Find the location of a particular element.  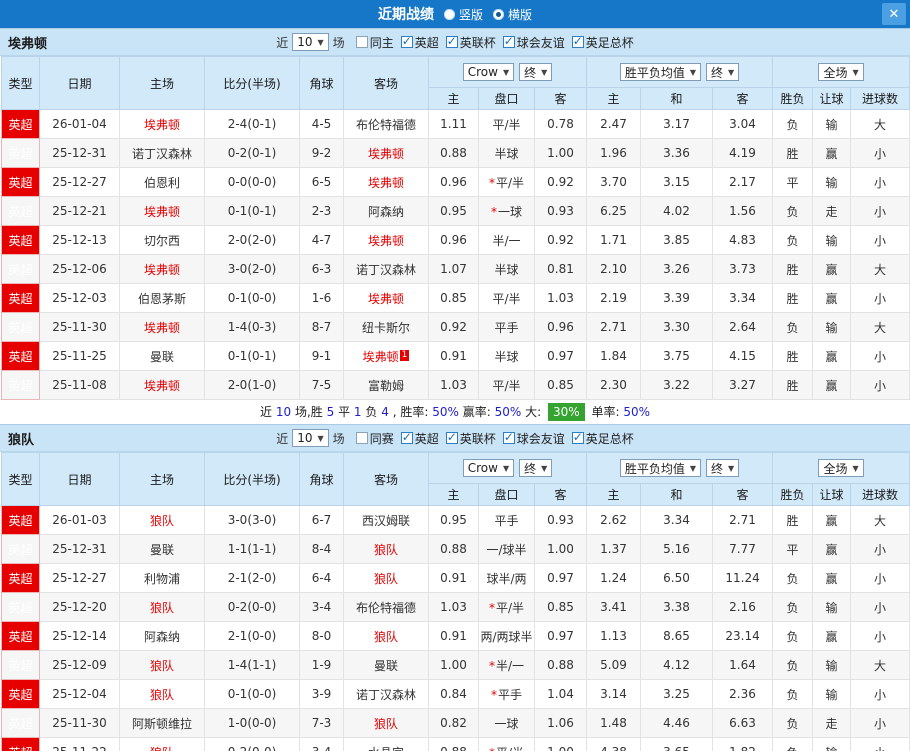

score: 0-1(0-1) is located at coordinates (252, 211).